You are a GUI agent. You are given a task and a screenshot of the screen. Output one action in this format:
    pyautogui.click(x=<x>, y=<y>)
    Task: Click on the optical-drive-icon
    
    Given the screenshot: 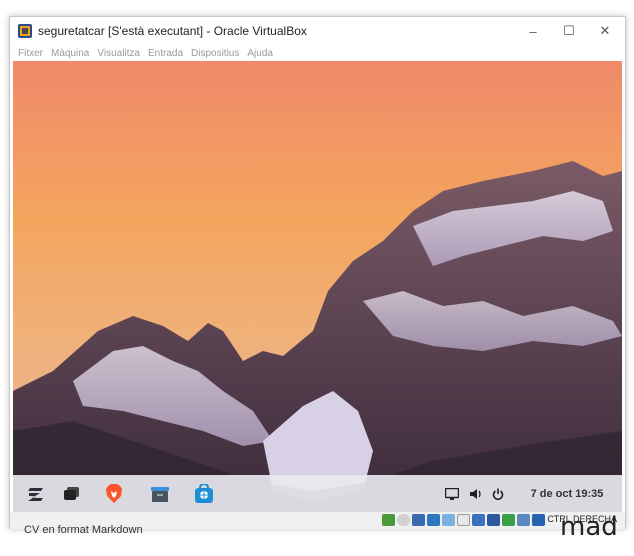 What is the action you would take?
    pyautogui.click(x=403, y=520)
    